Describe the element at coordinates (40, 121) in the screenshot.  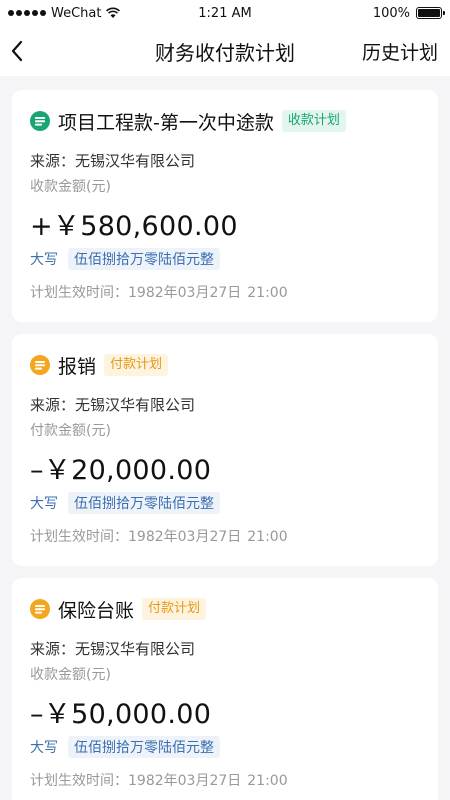
I see `receive-icon` at that location.